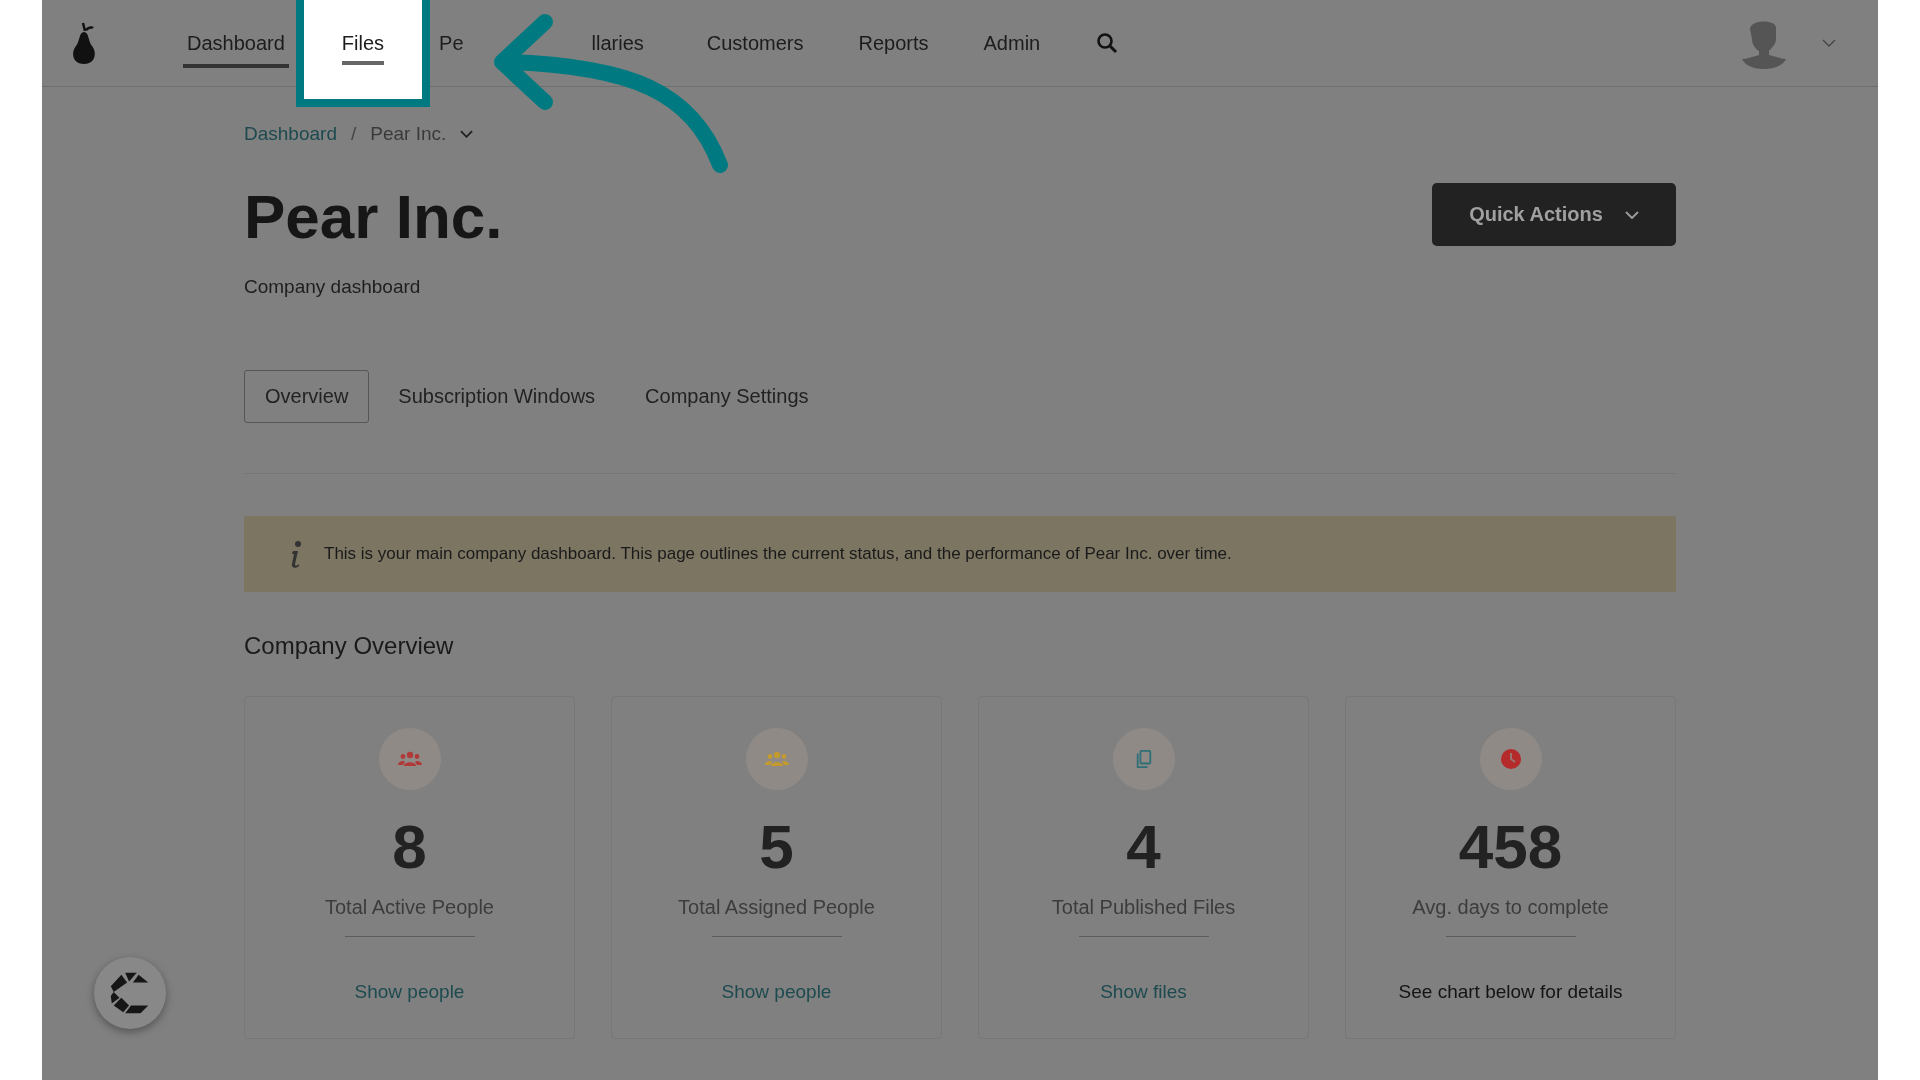 The height and width of the screenshot is (1080, 1920). What do you see at coordinates (409, 907) in the screenshot?
I see `stat-label: Total Active People` at bounding box center [409, 907].